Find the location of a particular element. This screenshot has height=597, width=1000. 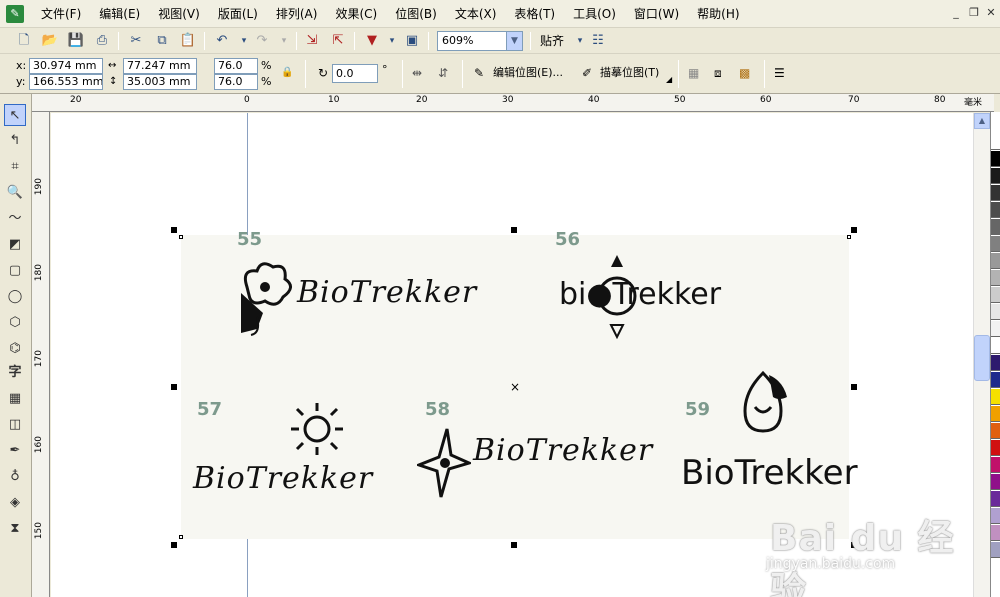

scale-x-field: 76.0 is located at coordinates (236, 66).